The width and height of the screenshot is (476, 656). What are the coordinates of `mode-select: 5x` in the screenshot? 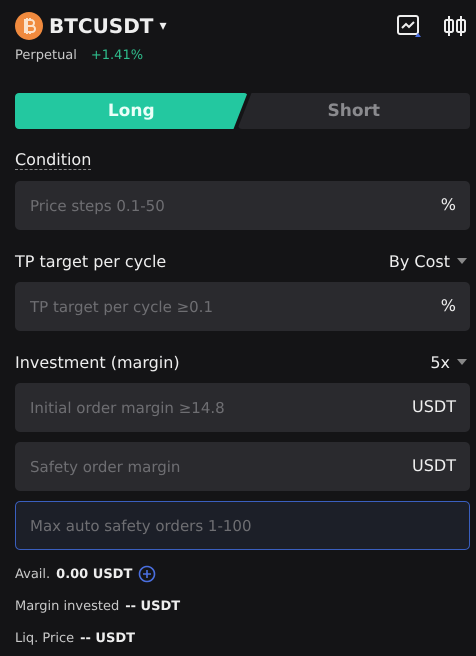 It's located at (450, 362).